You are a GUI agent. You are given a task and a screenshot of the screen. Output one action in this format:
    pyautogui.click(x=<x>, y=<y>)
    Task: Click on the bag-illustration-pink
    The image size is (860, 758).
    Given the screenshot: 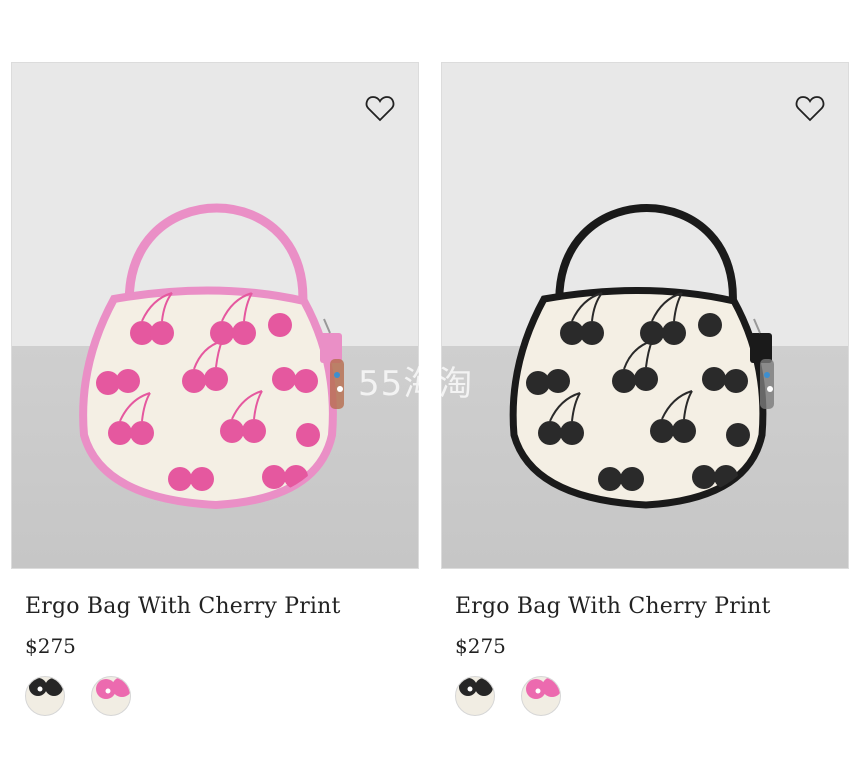 What is the action you would take?
    pyautogui.click(x=211, y=356)
    